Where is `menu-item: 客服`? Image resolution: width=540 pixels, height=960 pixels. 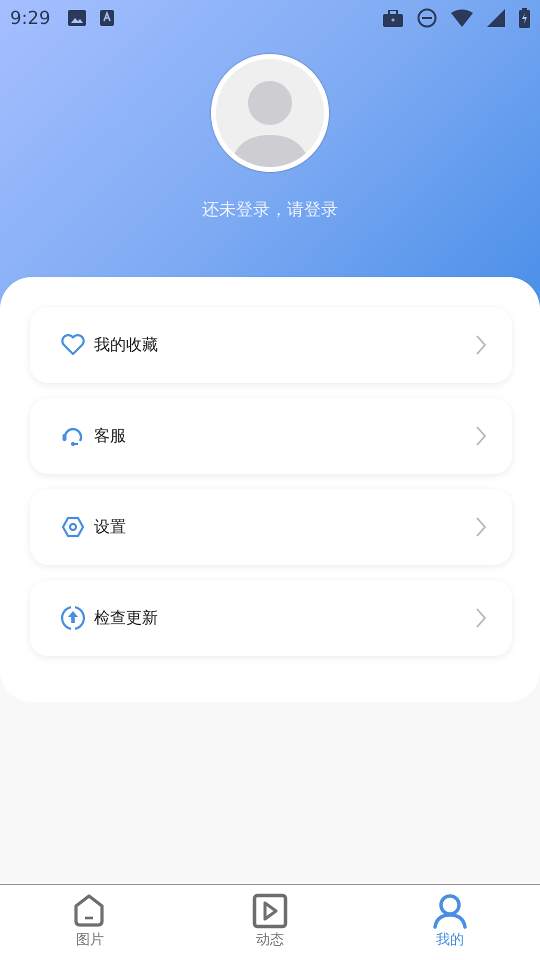
menu-item: 客服 is located at coordinates (271, 436).